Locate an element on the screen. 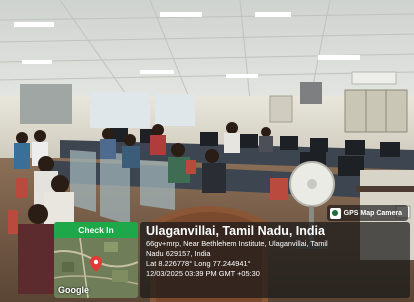  map-thumbnail: Check In Google is located at coordinates (96, 260).